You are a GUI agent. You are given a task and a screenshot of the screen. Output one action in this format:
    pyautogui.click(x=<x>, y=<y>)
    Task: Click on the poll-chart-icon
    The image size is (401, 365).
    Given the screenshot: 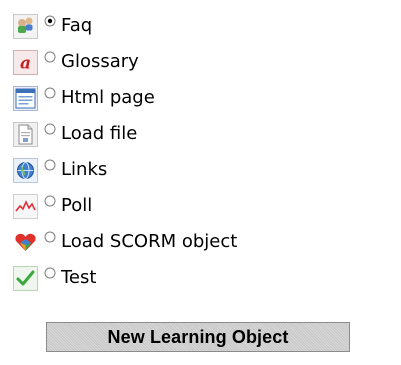 What is the action you would take?
    pyautogui.click(x=25, y=206)
    